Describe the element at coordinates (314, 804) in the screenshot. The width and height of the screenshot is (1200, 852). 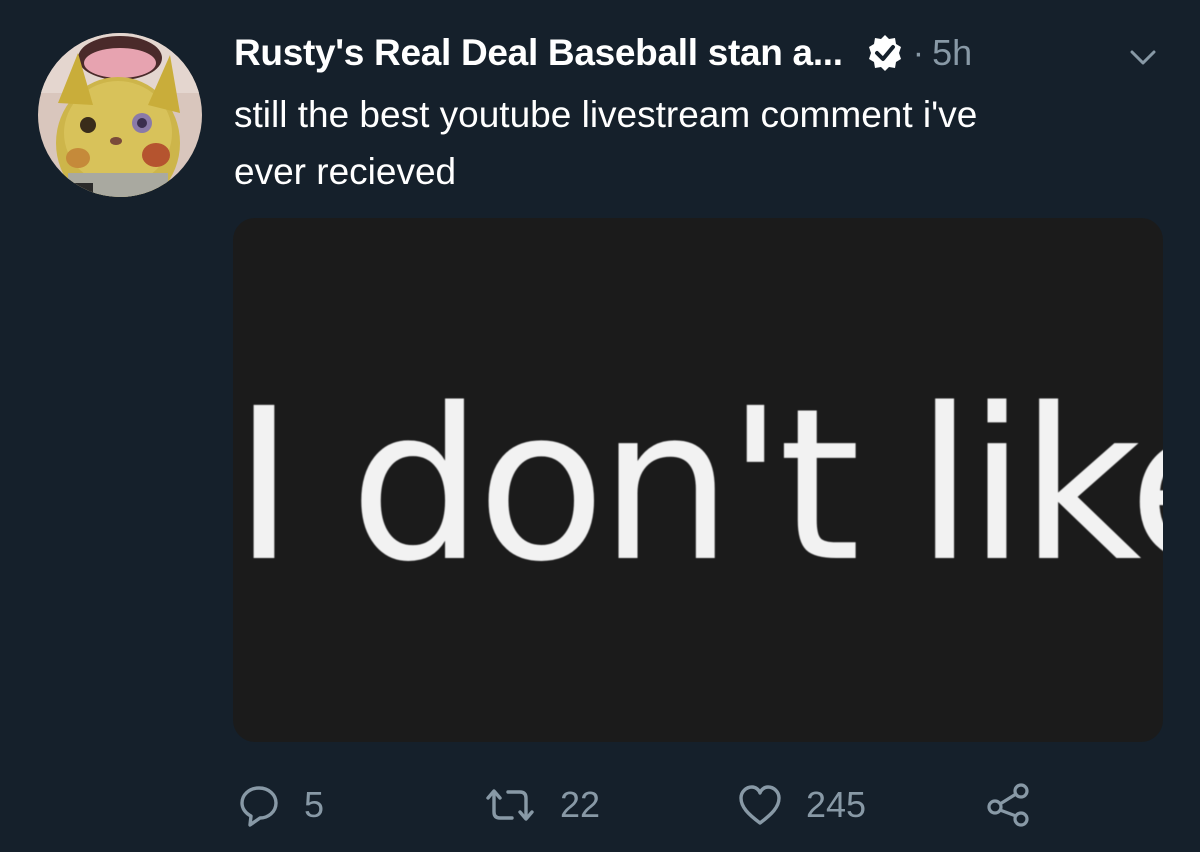
I see `reply-count: 5` at that location.